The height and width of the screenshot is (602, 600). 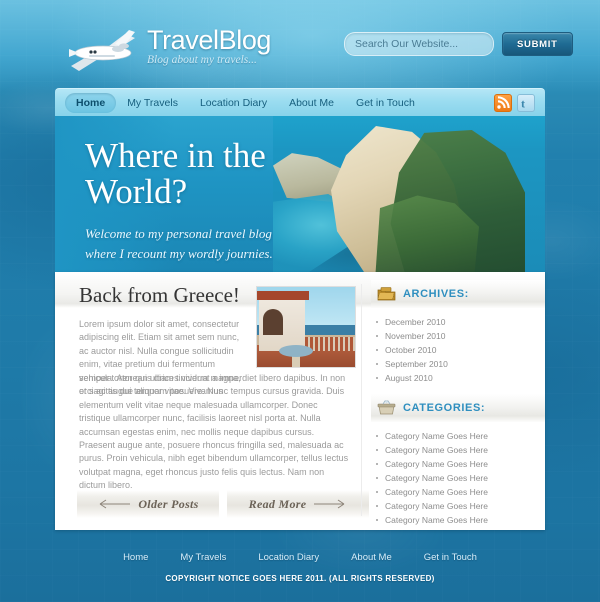 What do you see at coordinates (283, 295) in the screenshot?
I see `thumb-roof` at bounding box center [283, 295].